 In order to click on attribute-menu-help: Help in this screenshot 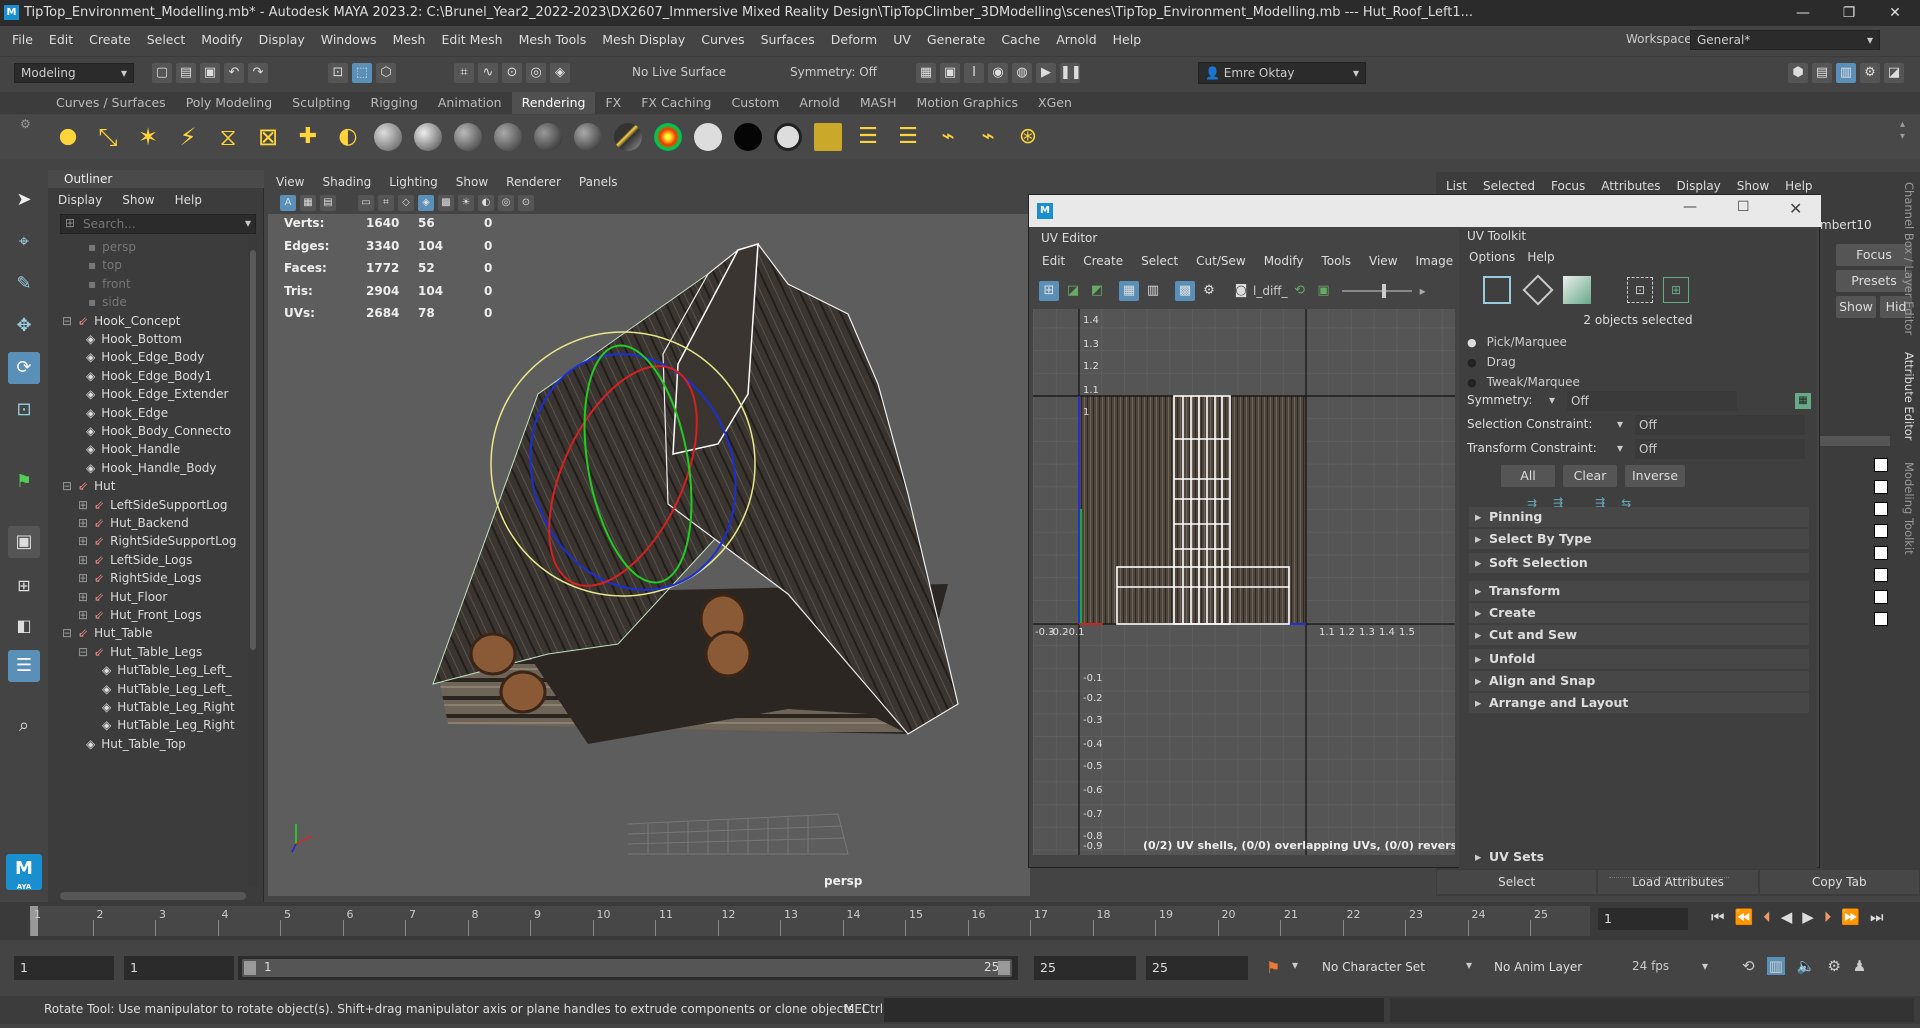, I will do `click(1798, 186)`.